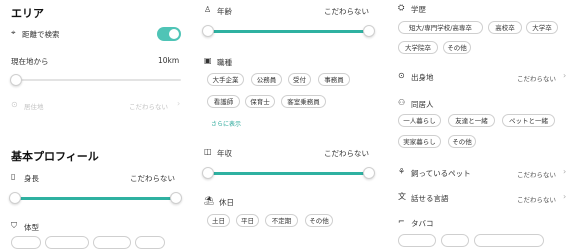  What do you see at coordinates (346, 153) in the screenshot?
I see `income-value: こだわらない` at bounding box center [346, 153].